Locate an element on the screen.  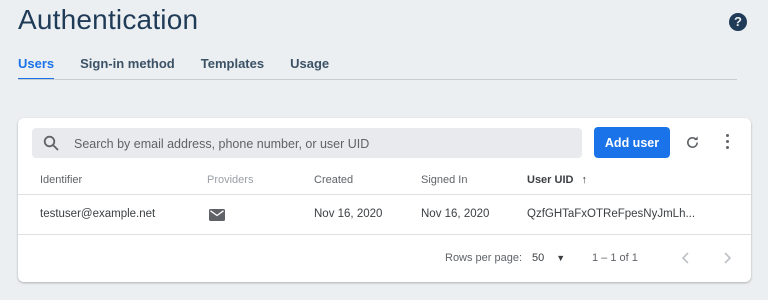
cell-signed-in: Nov 16, 2020 is located at coordinates (455, 214).